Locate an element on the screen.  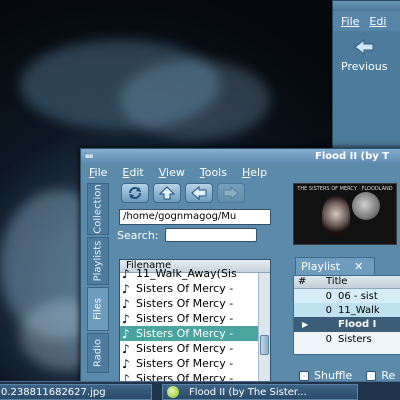
previous-button: Previous is located at coordinates (366, 52).